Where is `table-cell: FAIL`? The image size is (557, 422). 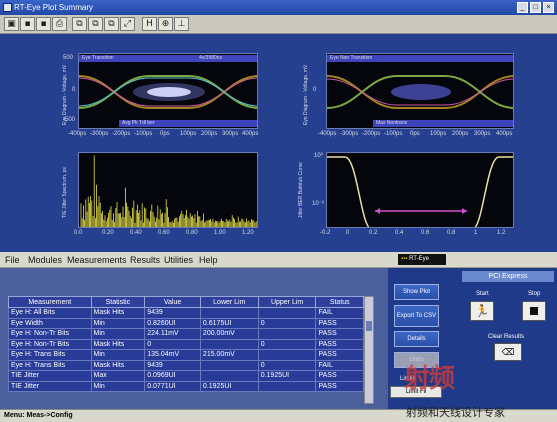
table-cell: FAIL is located at coordinates (339, 313).